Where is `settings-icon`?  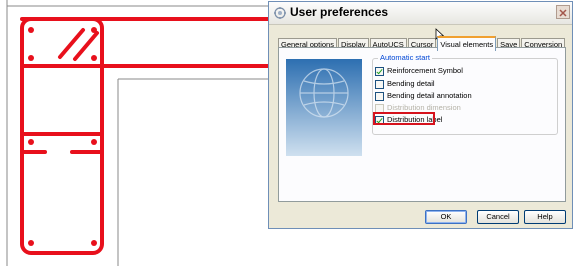 settings-icon is located at coordinates (280, 13).